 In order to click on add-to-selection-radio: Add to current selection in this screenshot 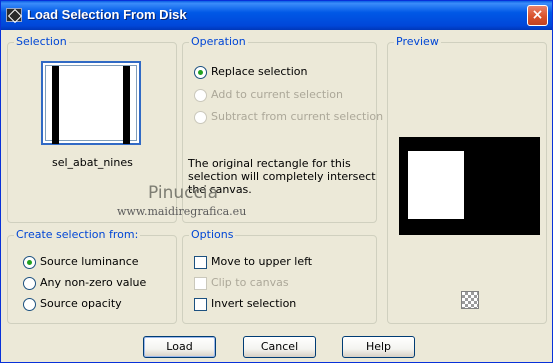, I will do `click(268, 95)`.